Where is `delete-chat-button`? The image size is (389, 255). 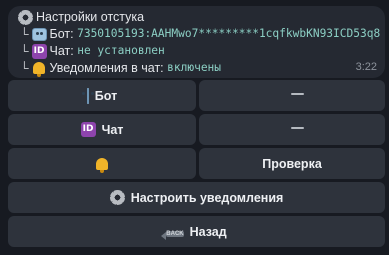 delete-chat-button is located at coordinates (292, 129).